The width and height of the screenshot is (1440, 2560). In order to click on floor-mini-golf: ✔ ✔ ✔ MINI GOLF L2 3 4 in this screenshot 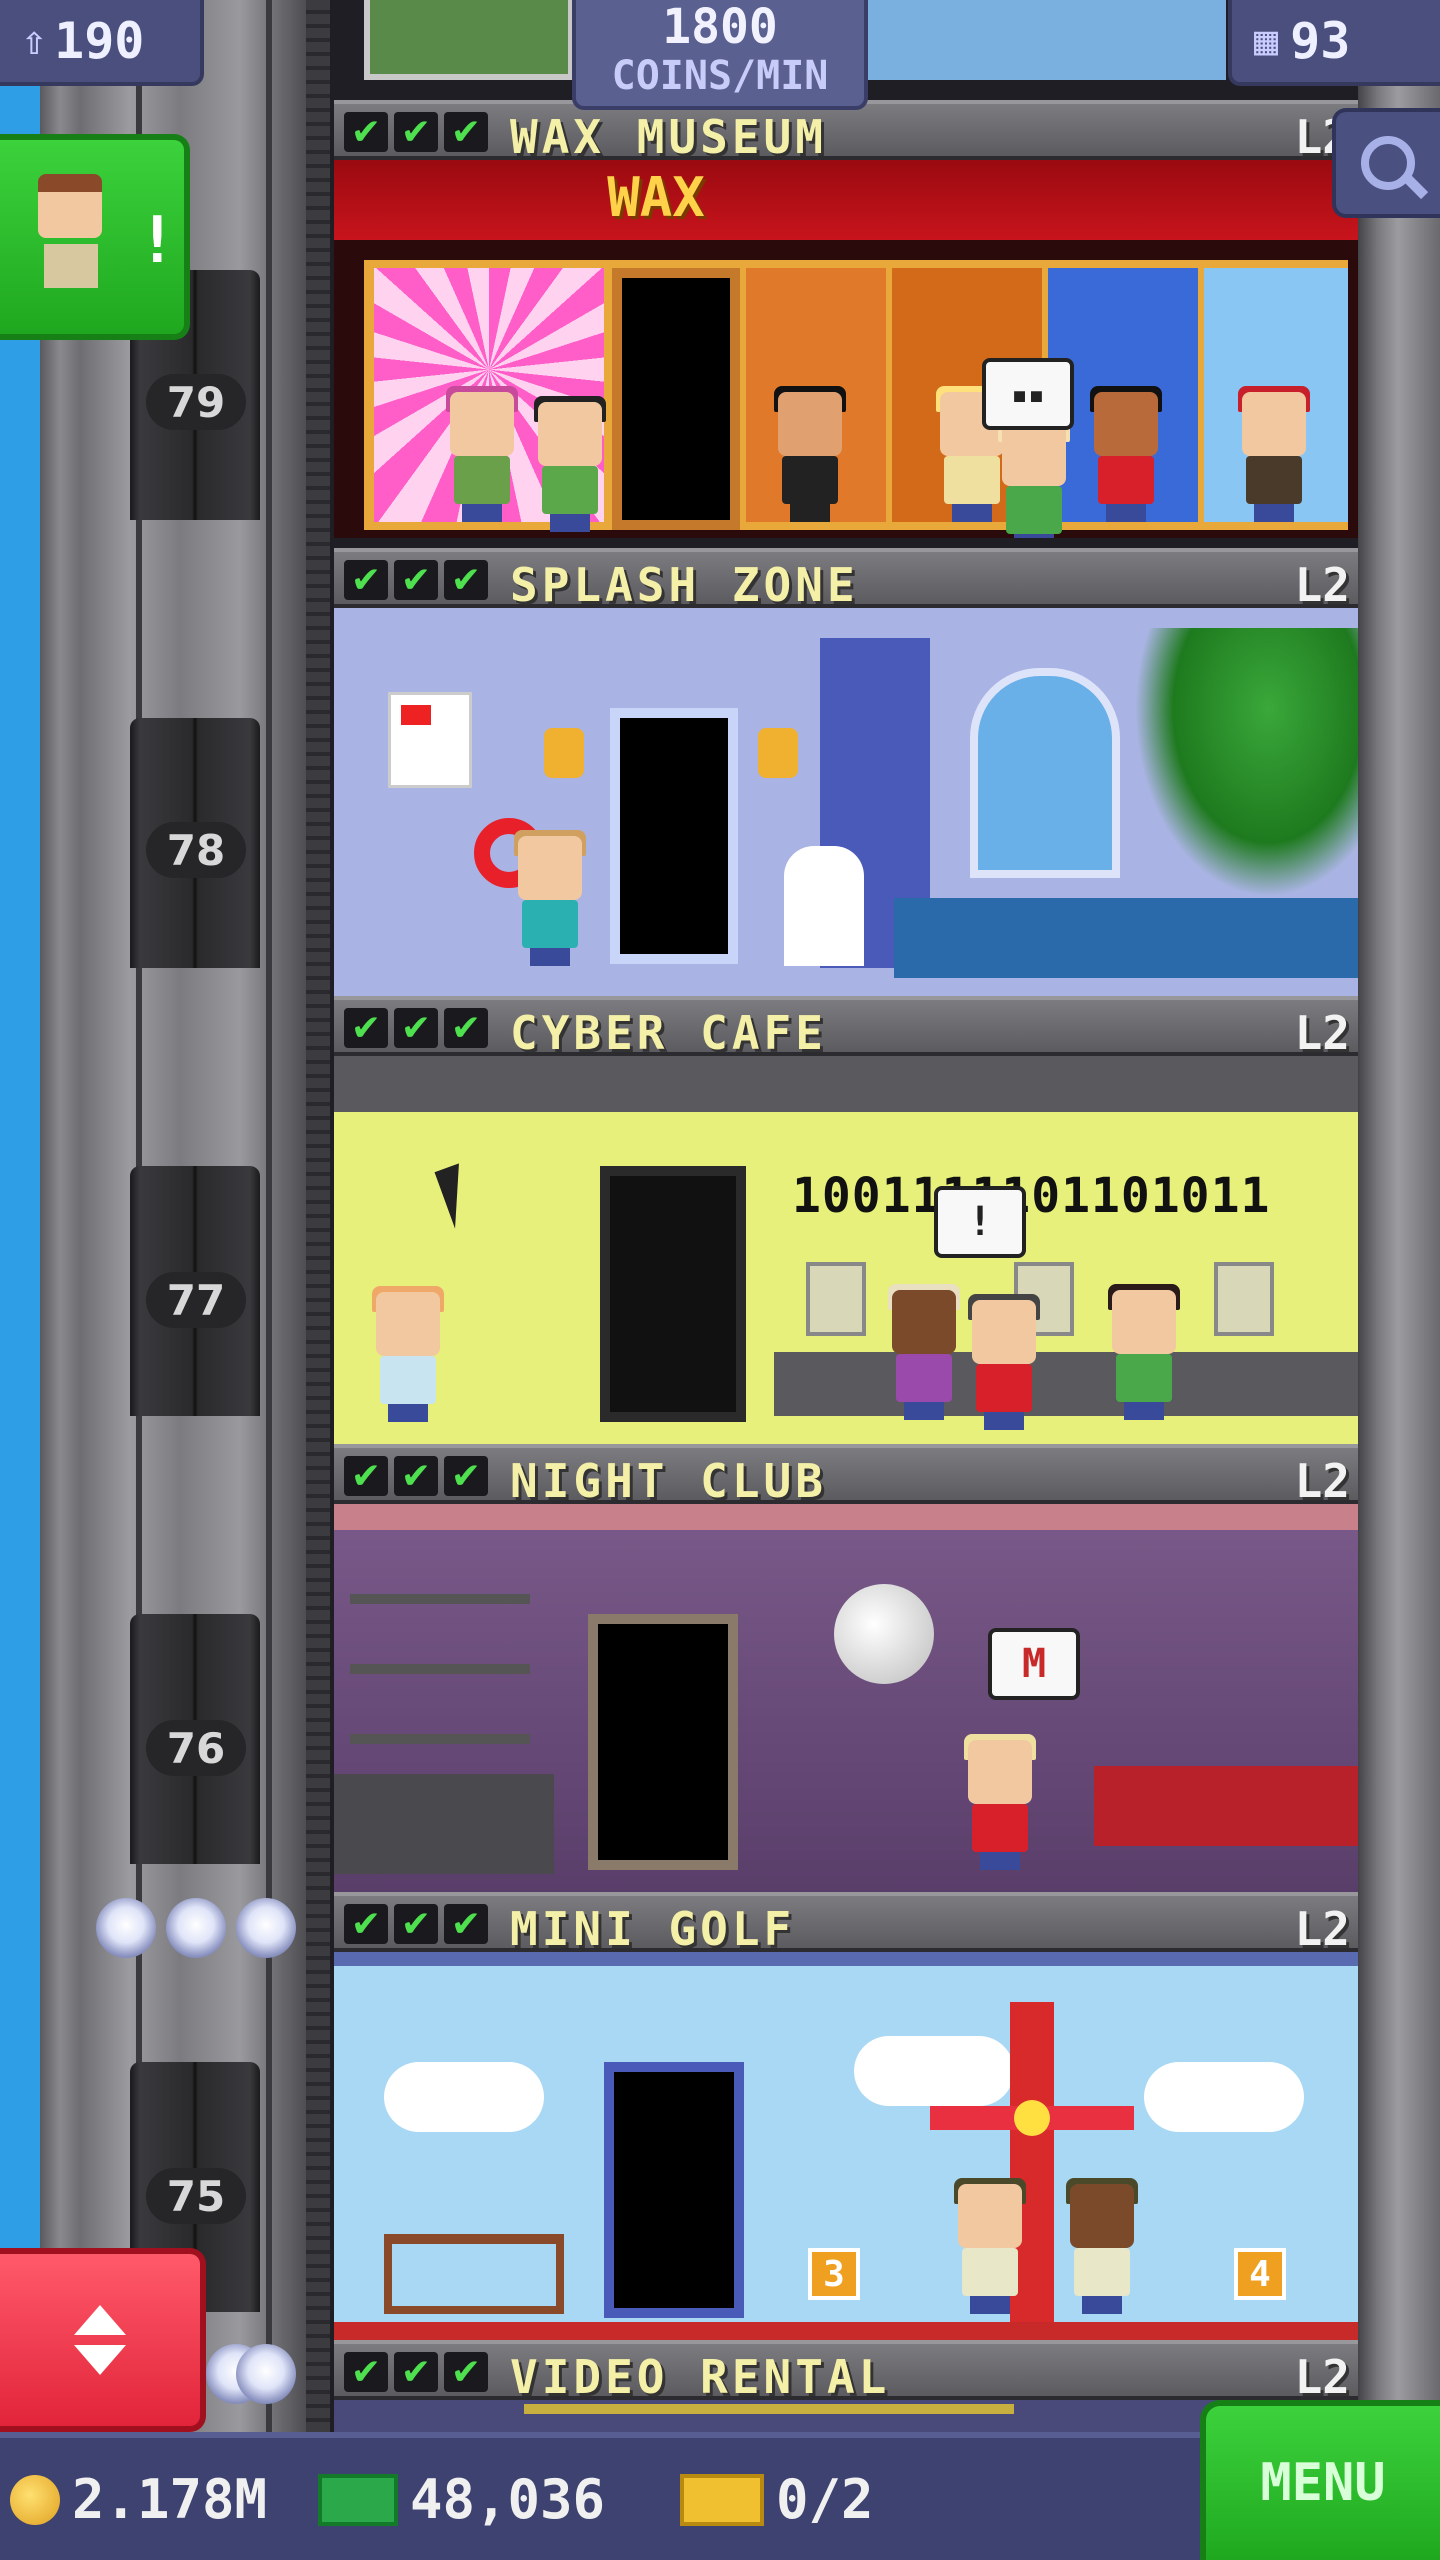, I will do `click(846, 2116)`.